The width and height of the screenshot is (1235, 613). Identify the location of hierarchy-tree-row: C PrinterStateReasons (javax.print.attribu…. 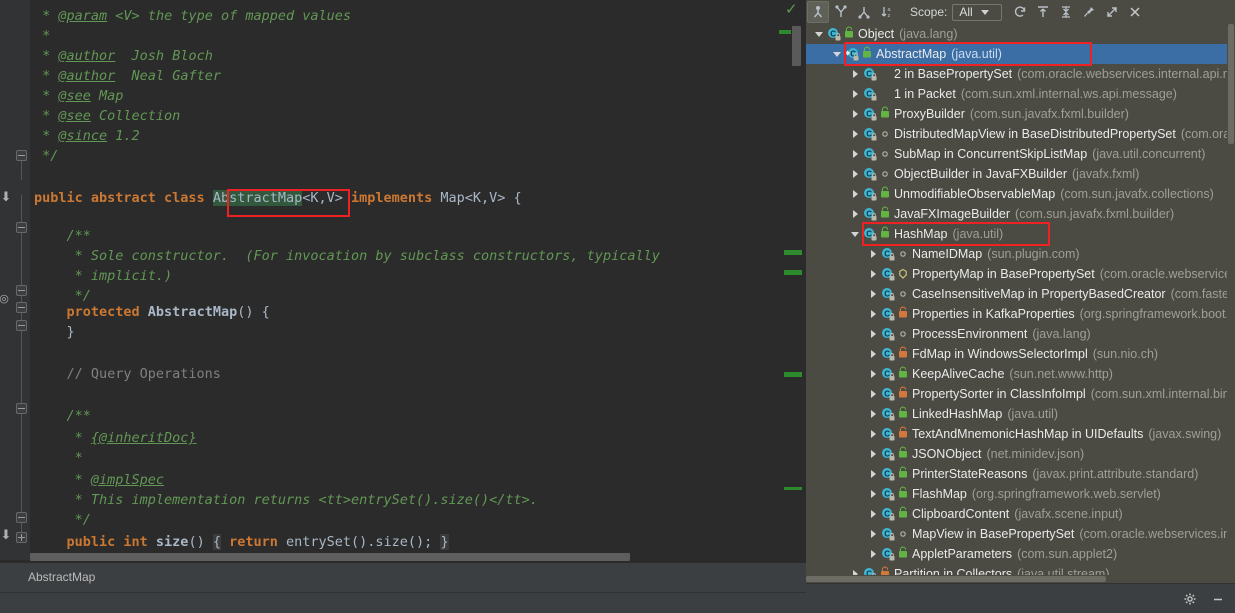
(1020, 474).